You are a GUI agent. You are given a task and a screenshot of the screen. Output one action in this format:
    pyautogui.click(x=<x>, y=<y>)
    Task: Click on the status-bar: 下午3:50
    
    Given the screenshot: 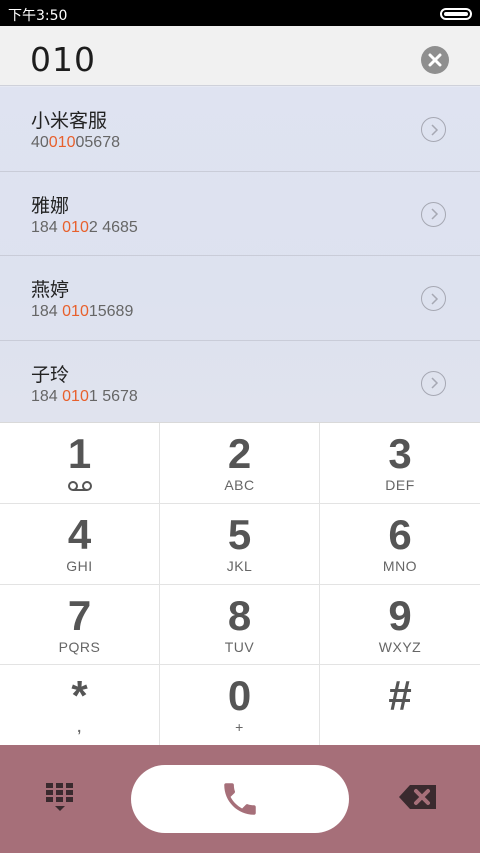 What is the action you would take?
    pyautogui.click(x=240, y=13)
    